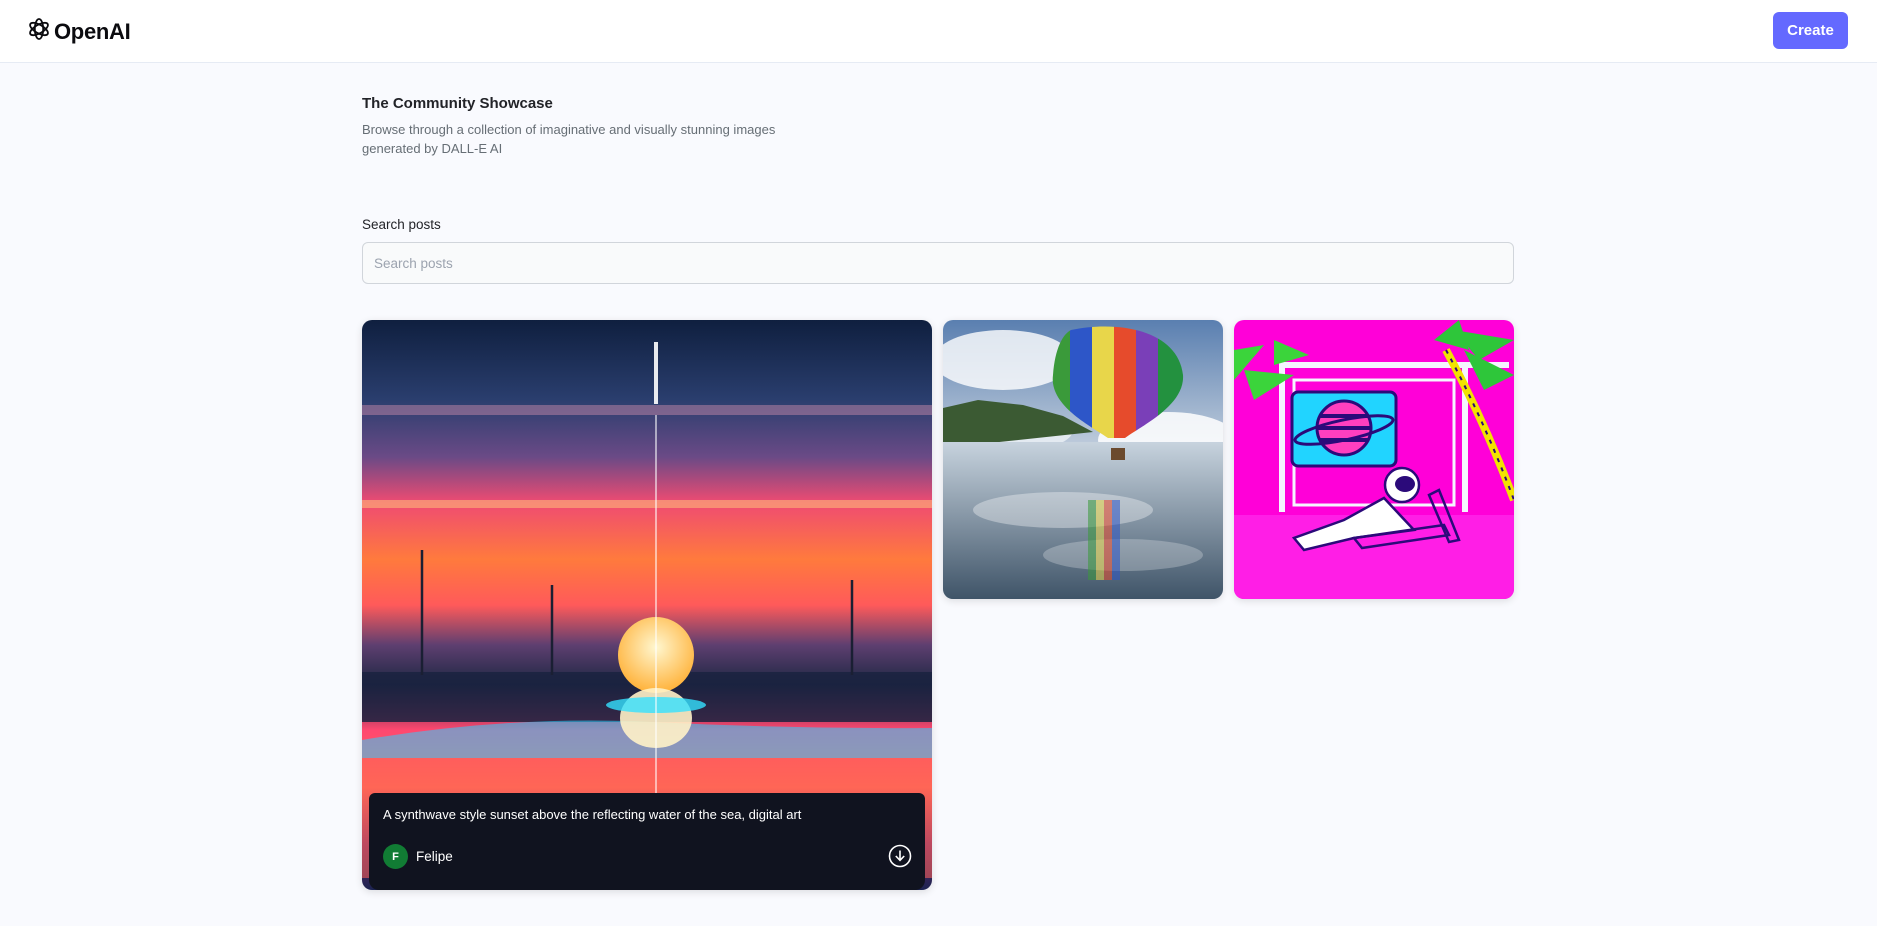 The height and width of the screenshot is (926, 1877). I want to click on download-button, so click(900, 856).